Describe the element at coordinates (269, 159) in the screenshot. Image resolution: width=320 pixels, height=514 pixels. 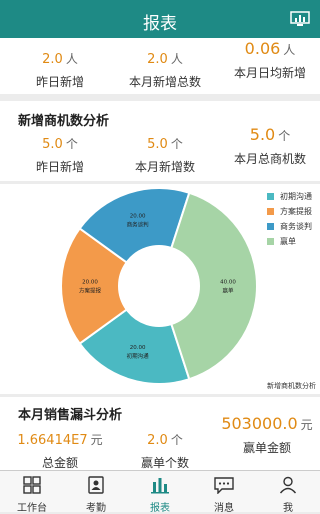
I see `stat-label: 本月总商机数` at that location.